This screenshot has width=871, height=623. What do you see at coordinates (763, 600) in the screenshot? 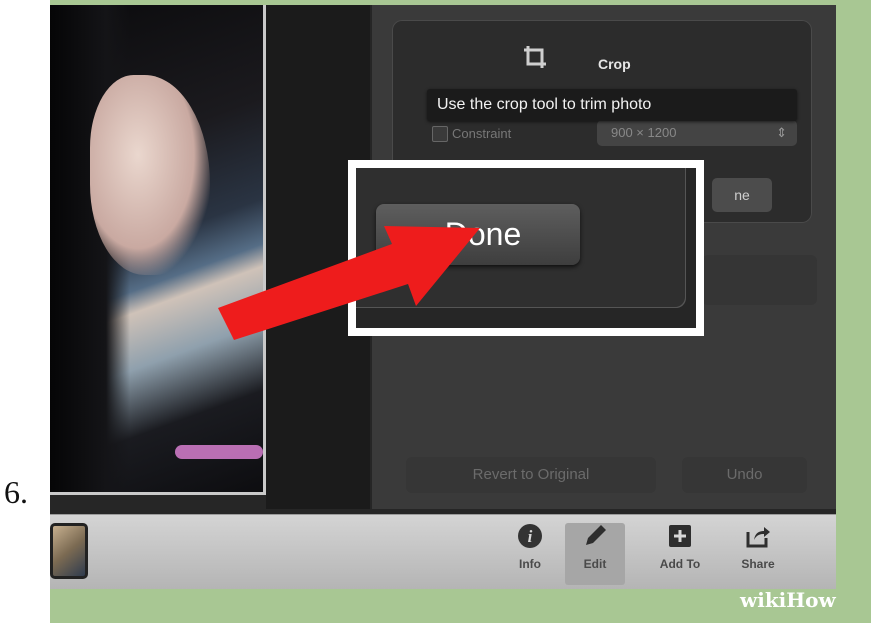
I see `watermark-wiki: wiki` at bounding box center [763, 600].